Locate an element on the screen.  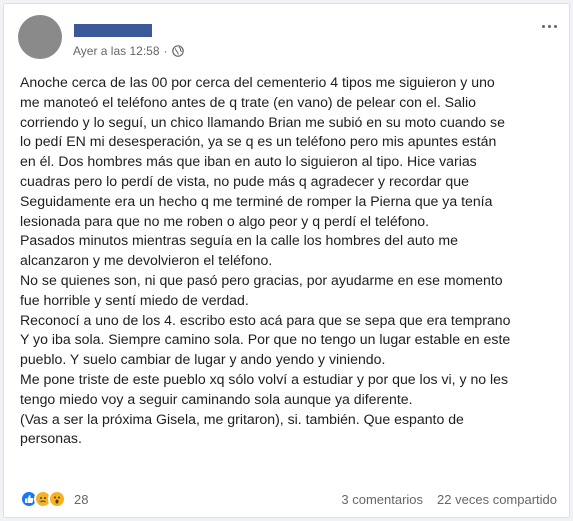
post-line: fue horrible y sentí miedo de verdad. is located at coordinates (134, 299).